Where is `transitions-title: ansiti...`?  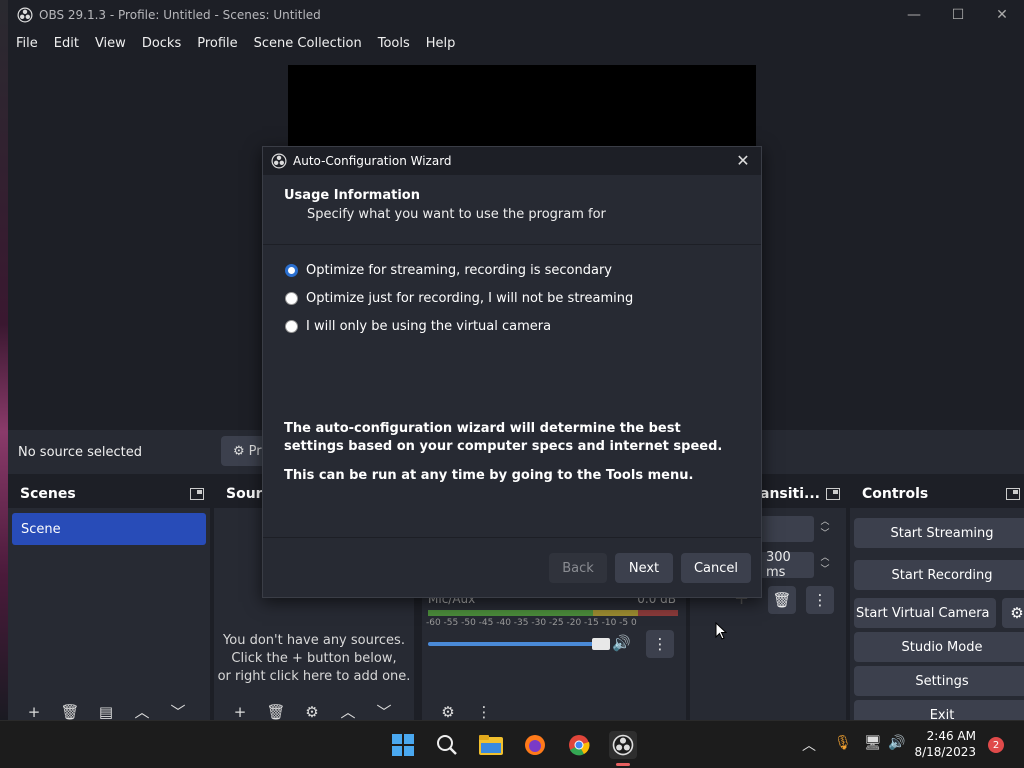
transitions-title: ansiti... is located at coordinates (790, 494).